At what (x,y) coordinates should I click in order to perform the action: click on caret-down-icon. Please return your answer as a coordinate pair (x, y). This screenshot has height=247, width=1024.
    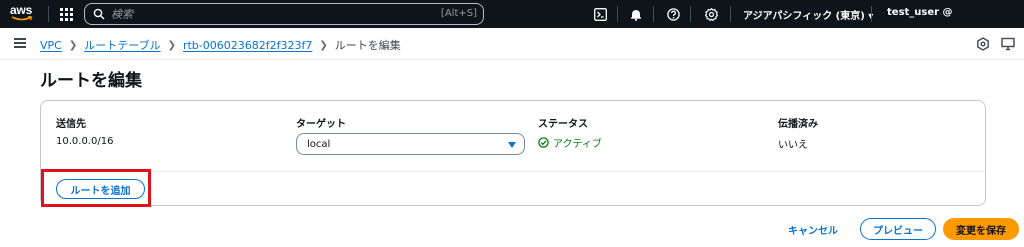
    Looking at the image, I should click on (512, 145).